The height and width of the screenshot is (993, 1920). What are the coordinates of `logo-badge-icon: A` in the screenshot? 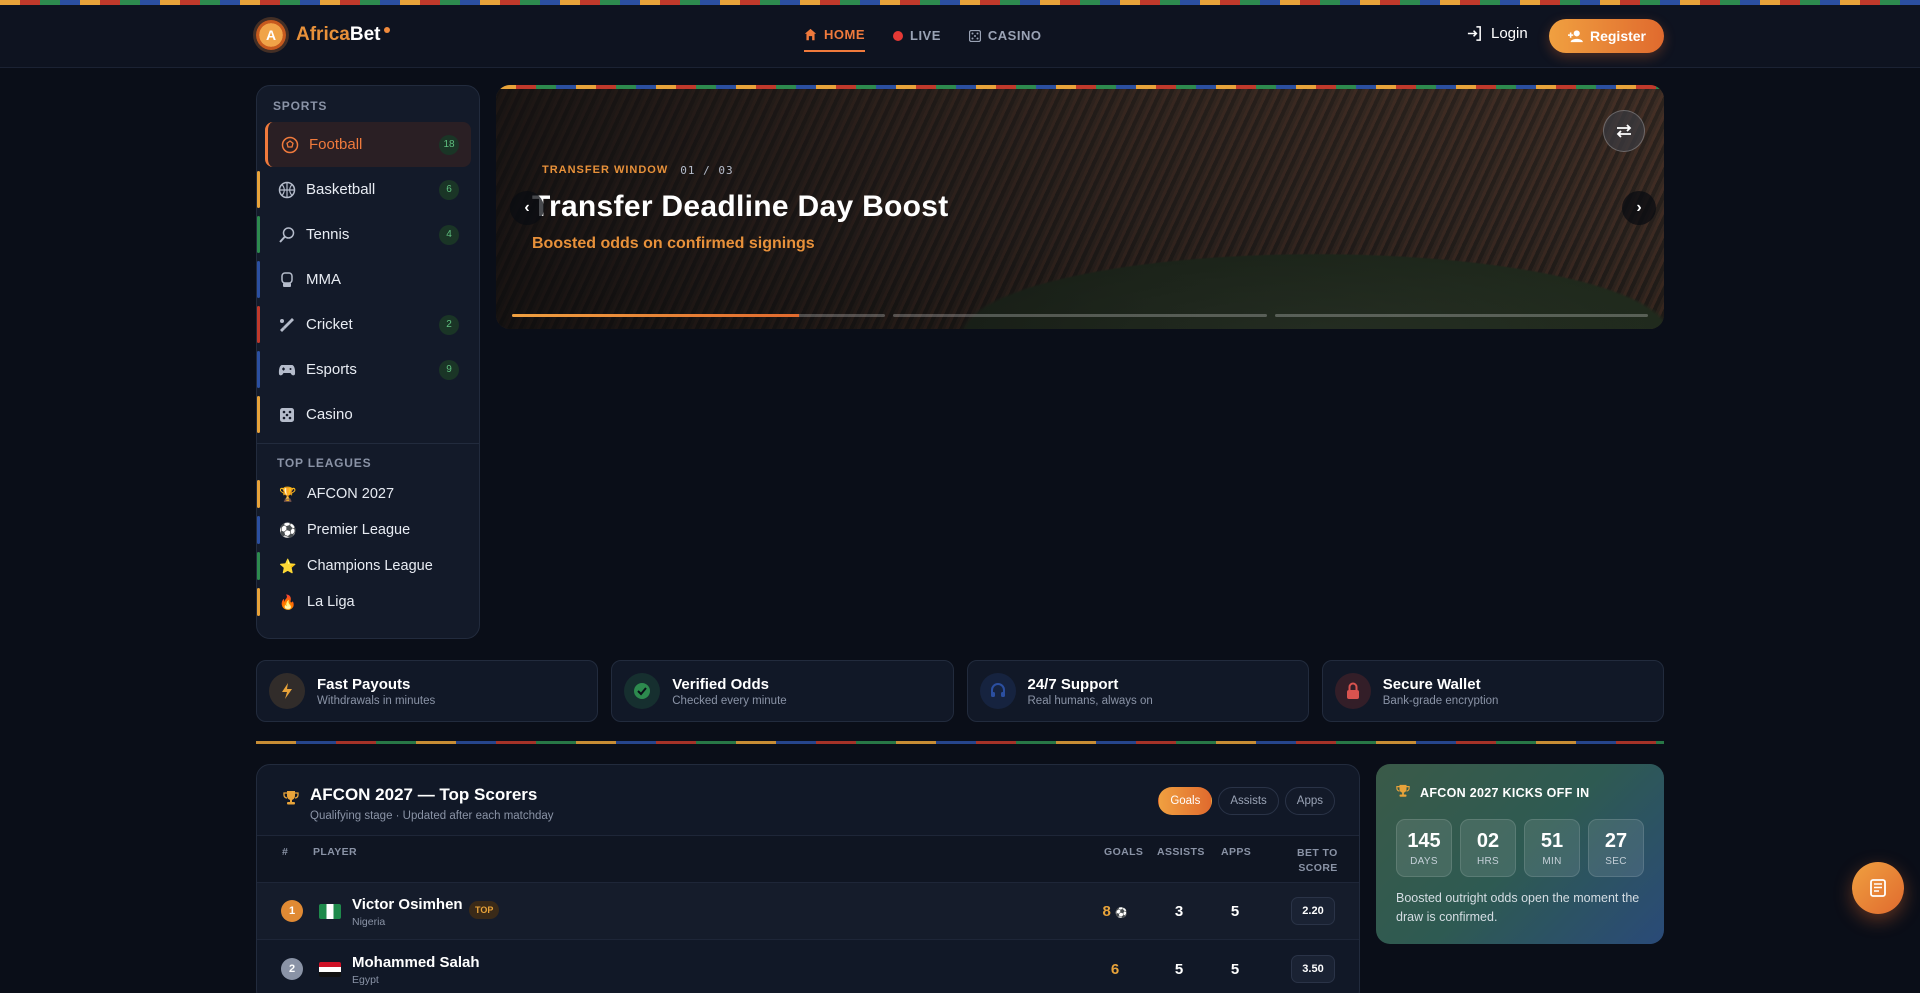 It's located at (271, 35).